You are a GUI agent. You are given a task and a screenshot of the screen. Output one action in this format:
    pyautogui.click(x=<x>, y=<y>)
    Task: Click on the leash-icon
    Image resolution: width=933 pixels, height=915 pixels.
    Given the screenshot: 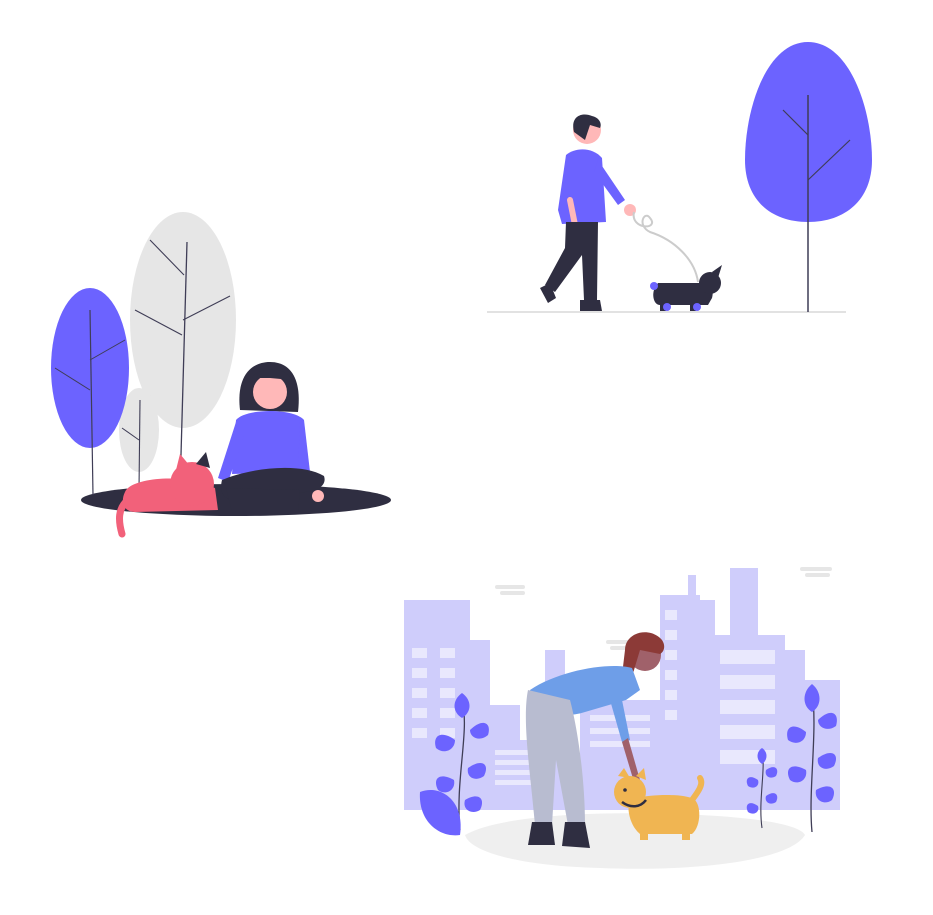 What is the action you would take?
    pyautogui.click(x=665, y=247)
    